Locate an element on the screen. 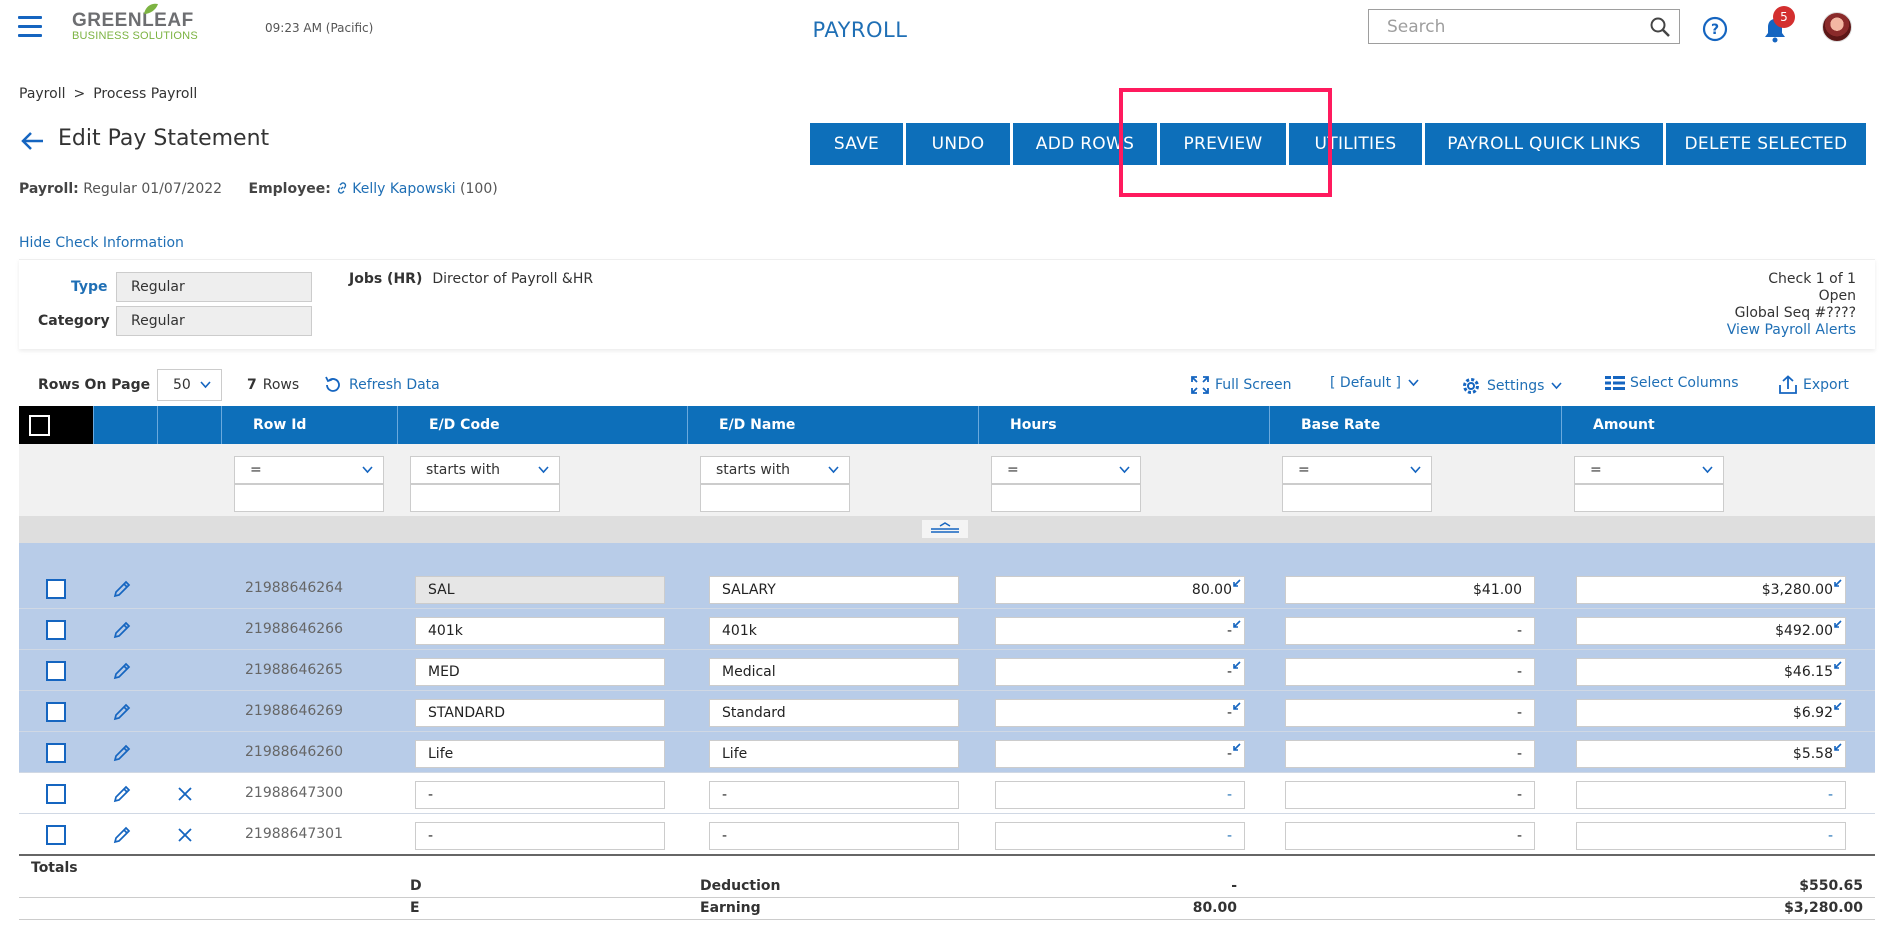 Image resolution: width=1879 pixels, height=942 pixels. ed-code-field: Life is located at coordinates (540, 754).